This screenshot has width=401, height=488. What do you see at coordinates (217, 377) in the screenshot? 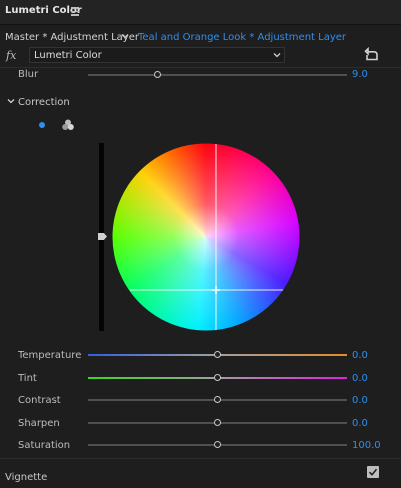
I see `tint-slider-thumb` at bounding box center [217, 377].